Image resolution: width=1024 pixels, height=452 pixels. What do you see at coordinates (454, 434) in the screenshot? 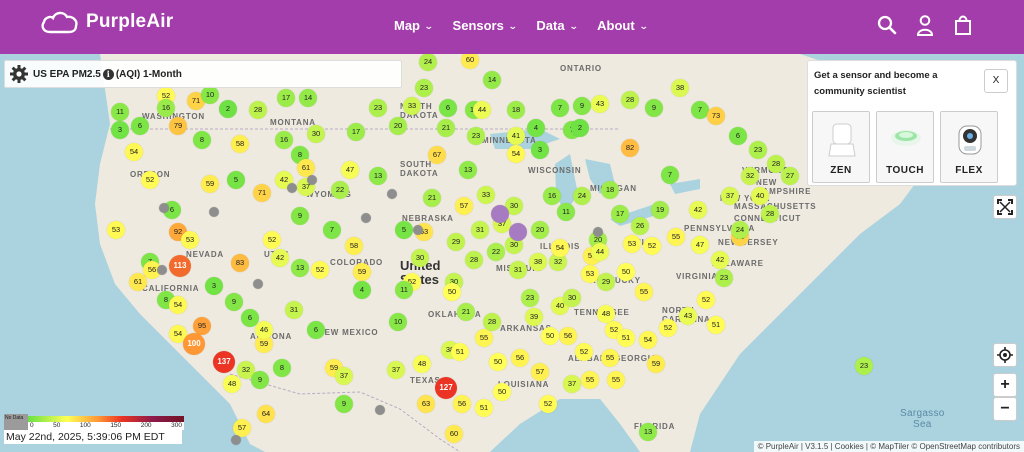
I see `sensor-marker: 60` at bounding box center [454, 434].